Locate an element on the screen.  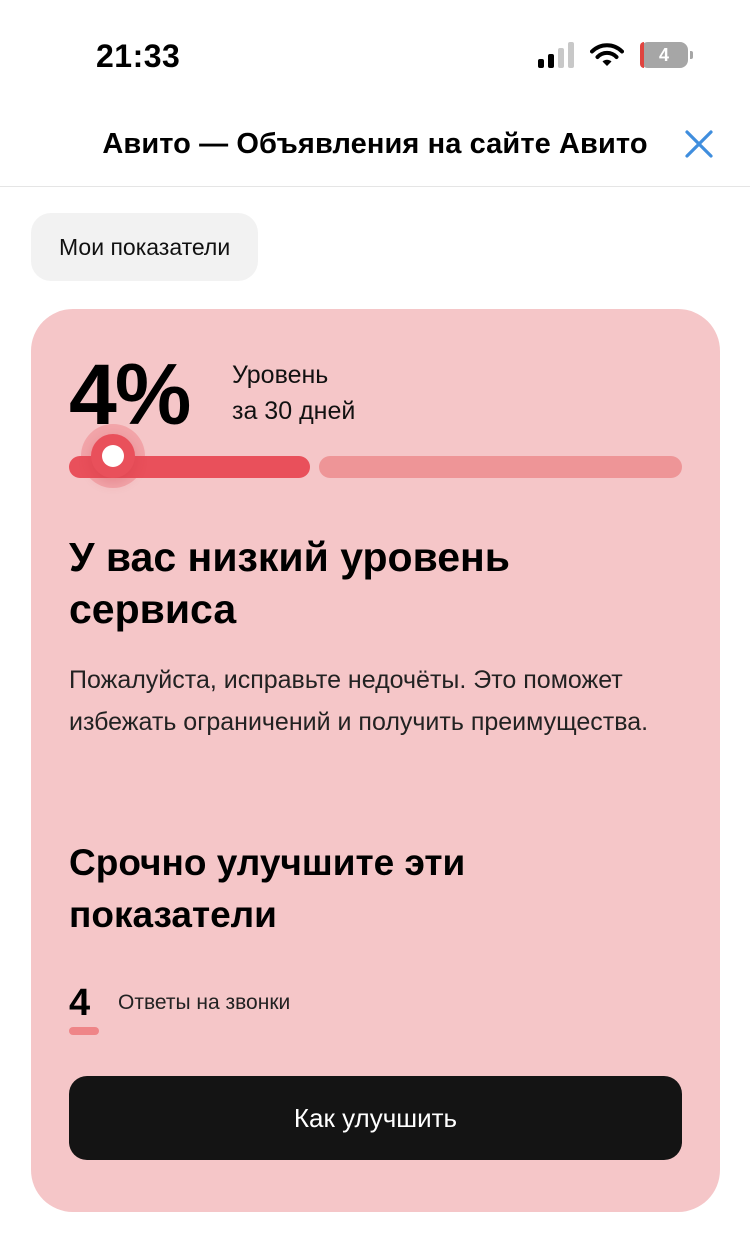
metric-value: 4 is located at coordinates (85, 1008).